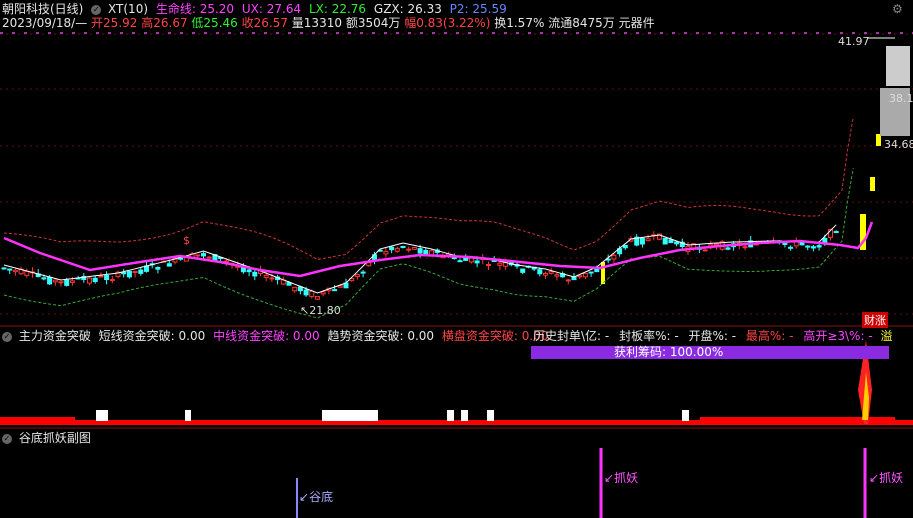 The image size is (913, 518). What do you see at coordinates (214, 23) in the screenshot?
I see `low-value: 低25.46` at bounding box center [214, 23].